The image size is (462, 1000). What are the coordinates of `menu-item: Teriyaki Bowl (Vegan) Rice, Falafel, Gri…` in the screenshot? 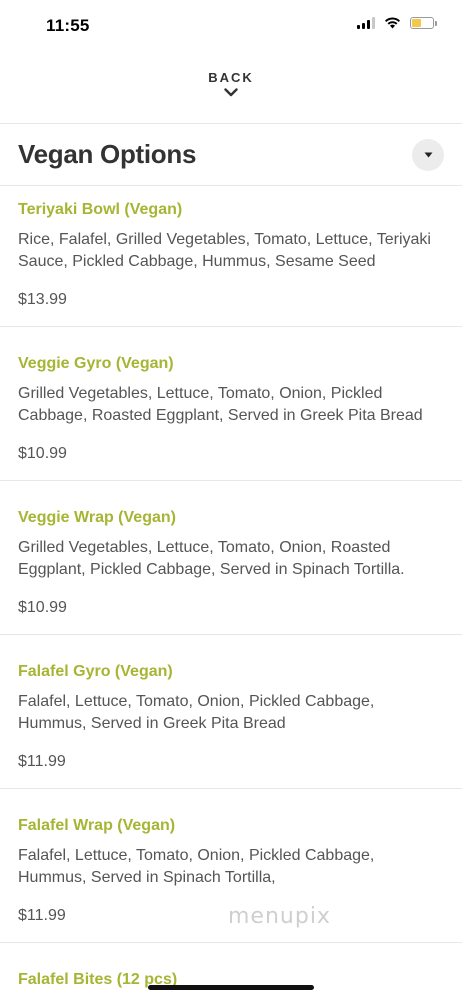 It's located at (231, 256).